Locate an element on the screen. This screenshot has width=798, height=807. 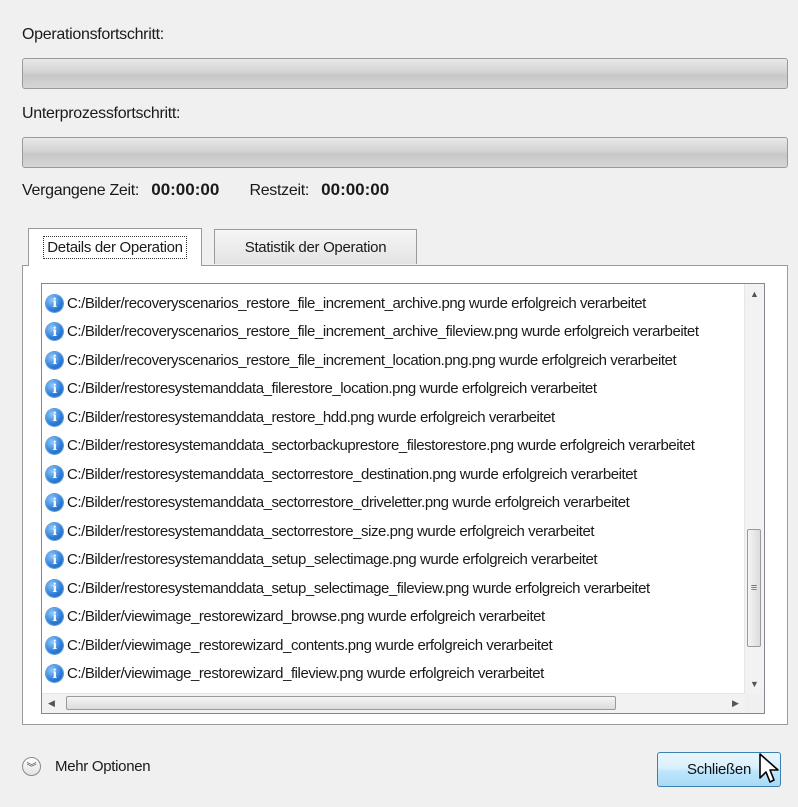
subprocess-progress-label: Unterprozessfortschritt: is located at coordinates (101, 113).